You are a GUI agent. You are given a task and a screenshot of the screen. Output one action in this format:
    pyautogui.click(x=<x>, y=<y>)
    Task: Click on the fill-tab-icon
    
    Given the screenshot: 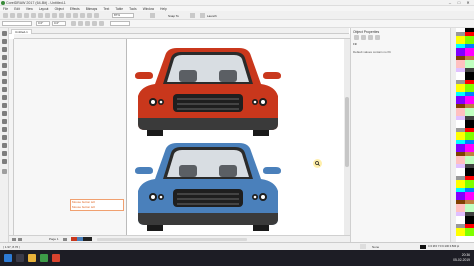 What is the action you would take?
    pyautogui.click(x=356, y=37)
    